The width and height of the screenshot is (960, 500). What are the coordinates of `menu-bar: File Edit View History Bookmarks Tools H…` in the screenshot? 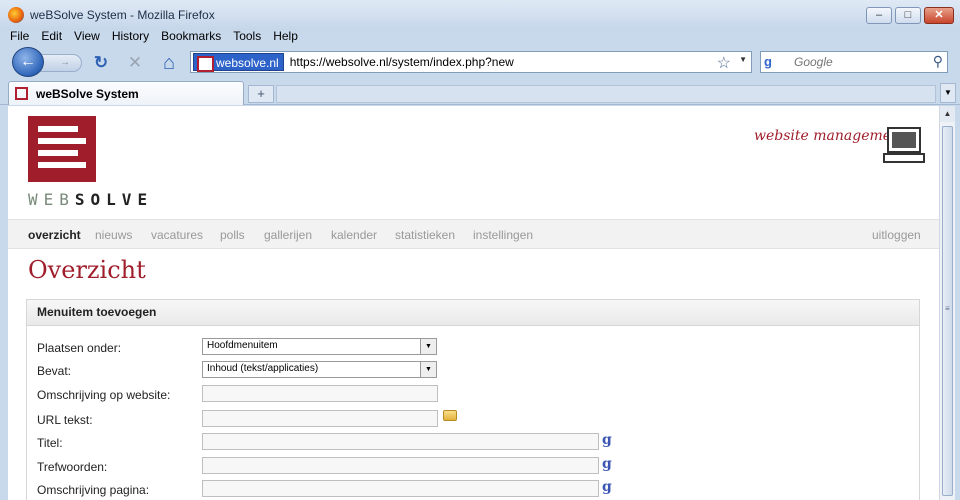 It's located at (480, 37).